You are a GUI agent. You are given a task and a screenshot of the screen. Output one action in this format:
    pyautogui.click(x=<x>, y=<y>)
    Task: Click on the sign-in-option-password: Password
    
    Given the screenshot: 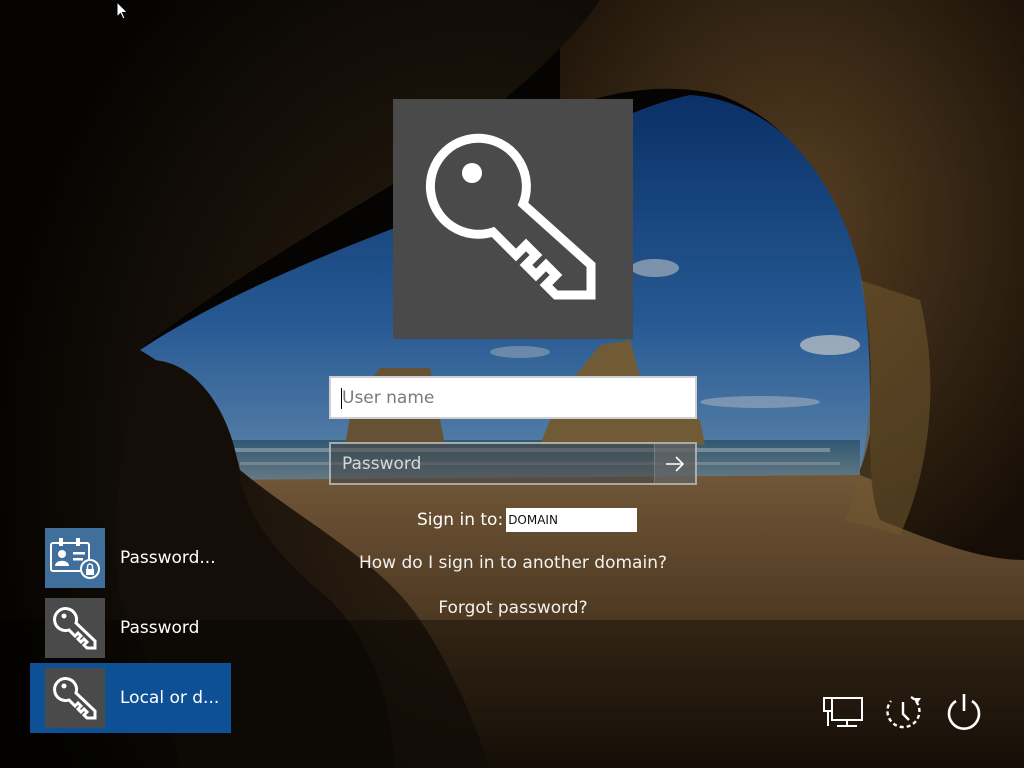 What is the action you would take?
    pyautogui.click(x=130, y=628)
    